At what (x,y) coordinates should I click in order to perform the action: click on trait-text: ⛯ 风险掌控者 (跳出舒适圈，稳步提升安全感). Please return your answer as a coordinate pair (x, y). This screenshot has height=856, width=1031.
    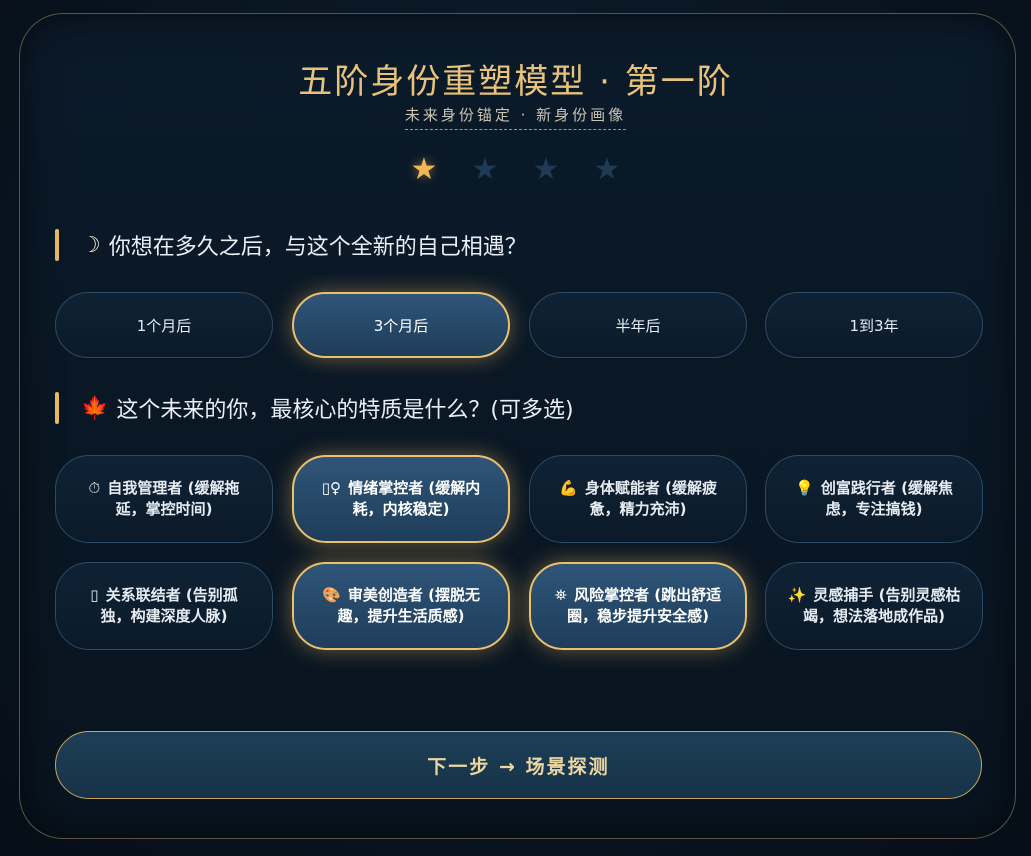
    Looking at the image, I should click on (638, 606).